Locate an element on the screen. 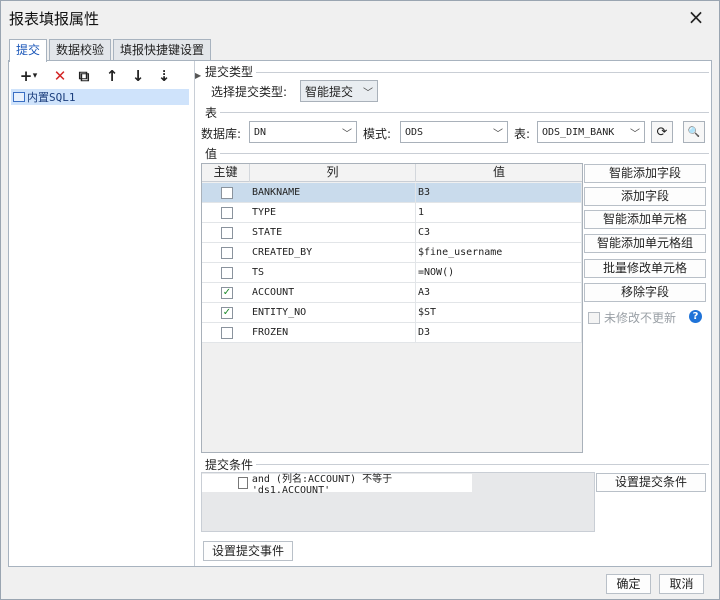 This screenshot has width=720, height=600. condition-text: and (列名:ACCOUNT) 不等于 'ds1.ACCOUNT' is located at coordinates (322, 485).